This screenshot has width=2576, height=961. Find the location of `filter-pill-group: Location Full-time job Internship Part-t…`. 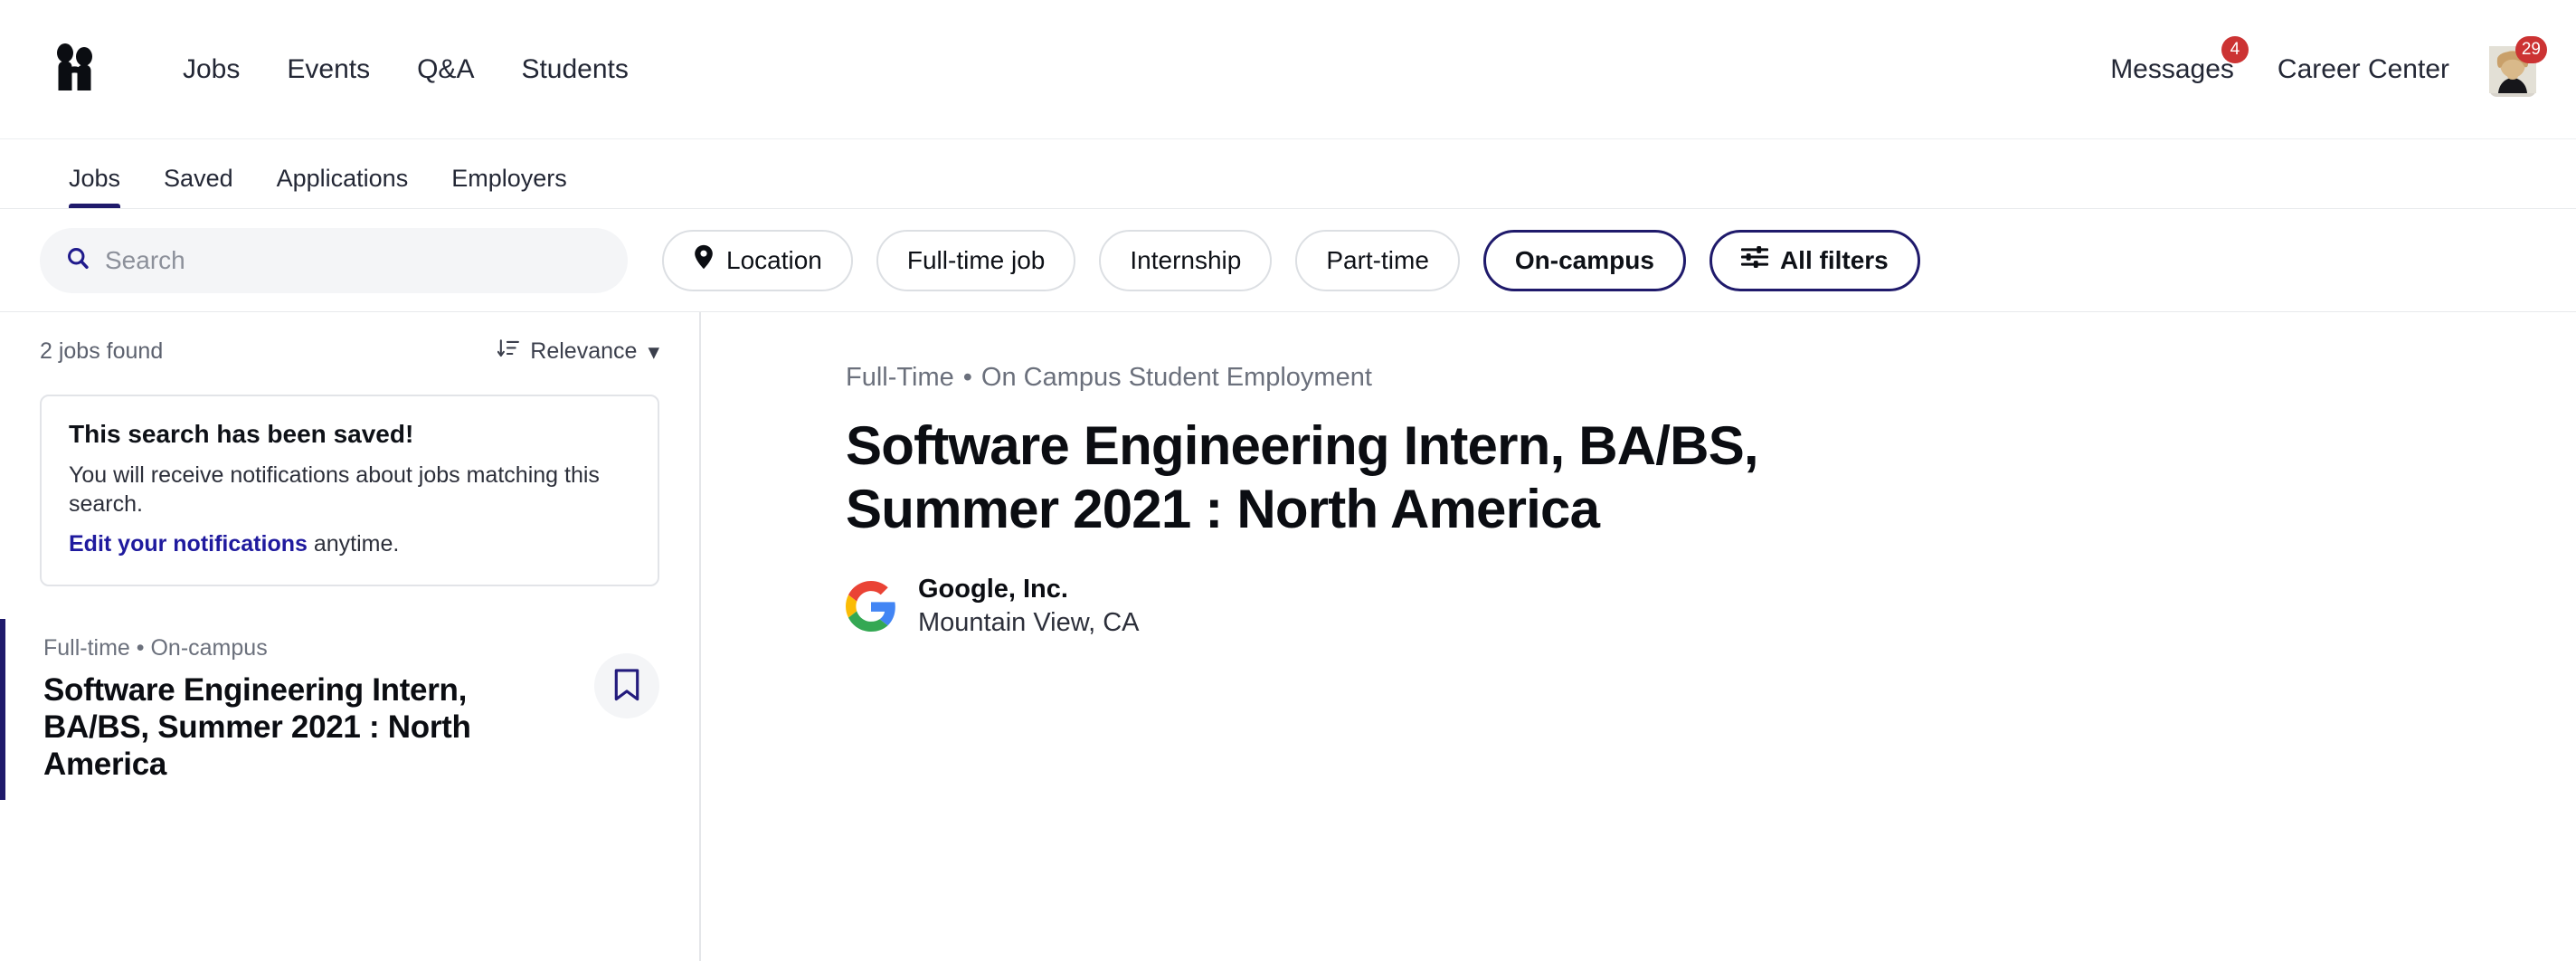

filter-pill-group: Location Full-time job Internship Part-t… is located at coordinates (1291, 260).